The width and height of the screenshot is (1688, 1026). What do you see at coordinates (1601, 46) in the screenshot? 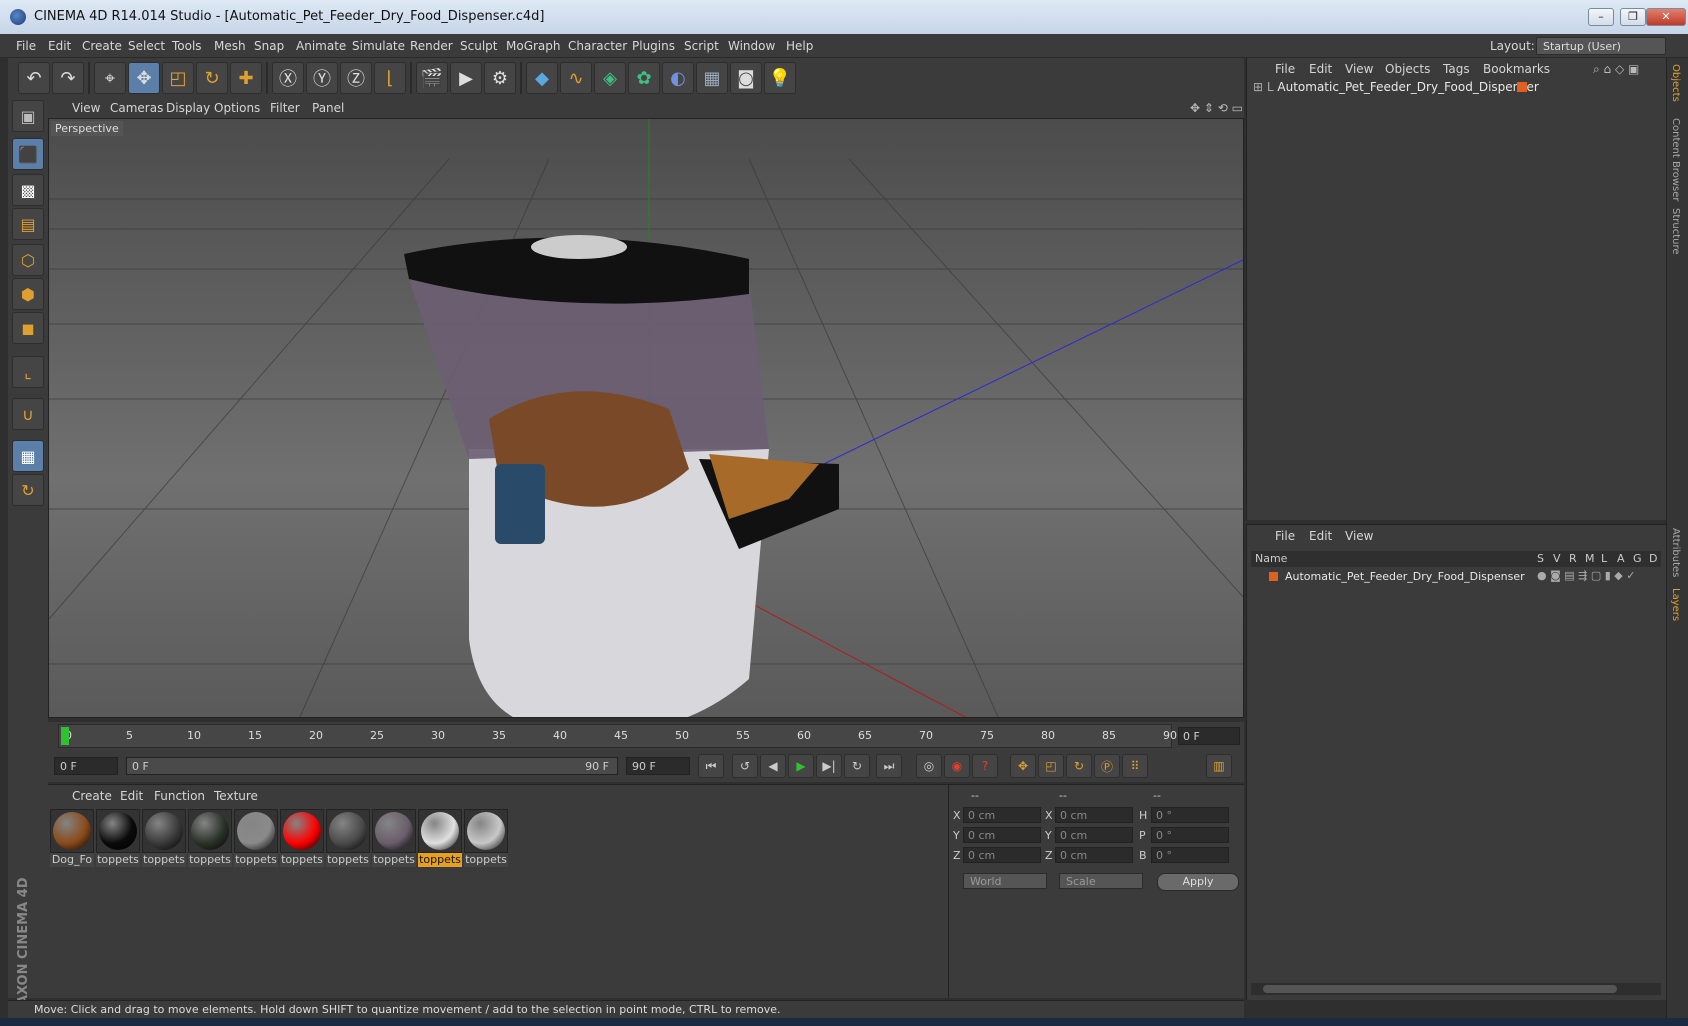
I see `layout-select: Startup (User)` at bounding box center [1601, 46].